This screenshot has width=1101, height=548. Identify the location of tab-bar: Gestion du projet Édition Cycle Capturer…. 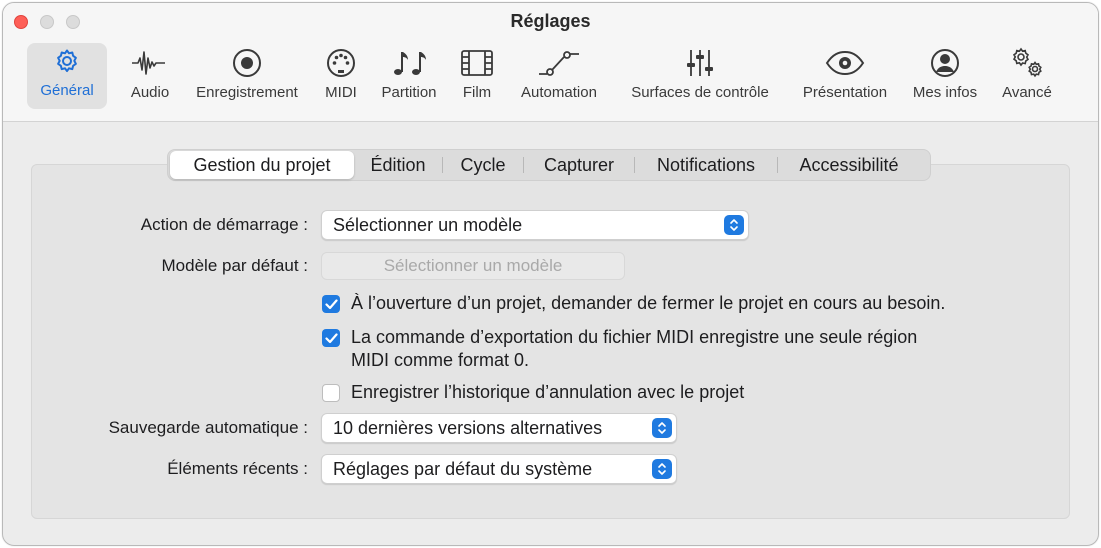
(549, 165).